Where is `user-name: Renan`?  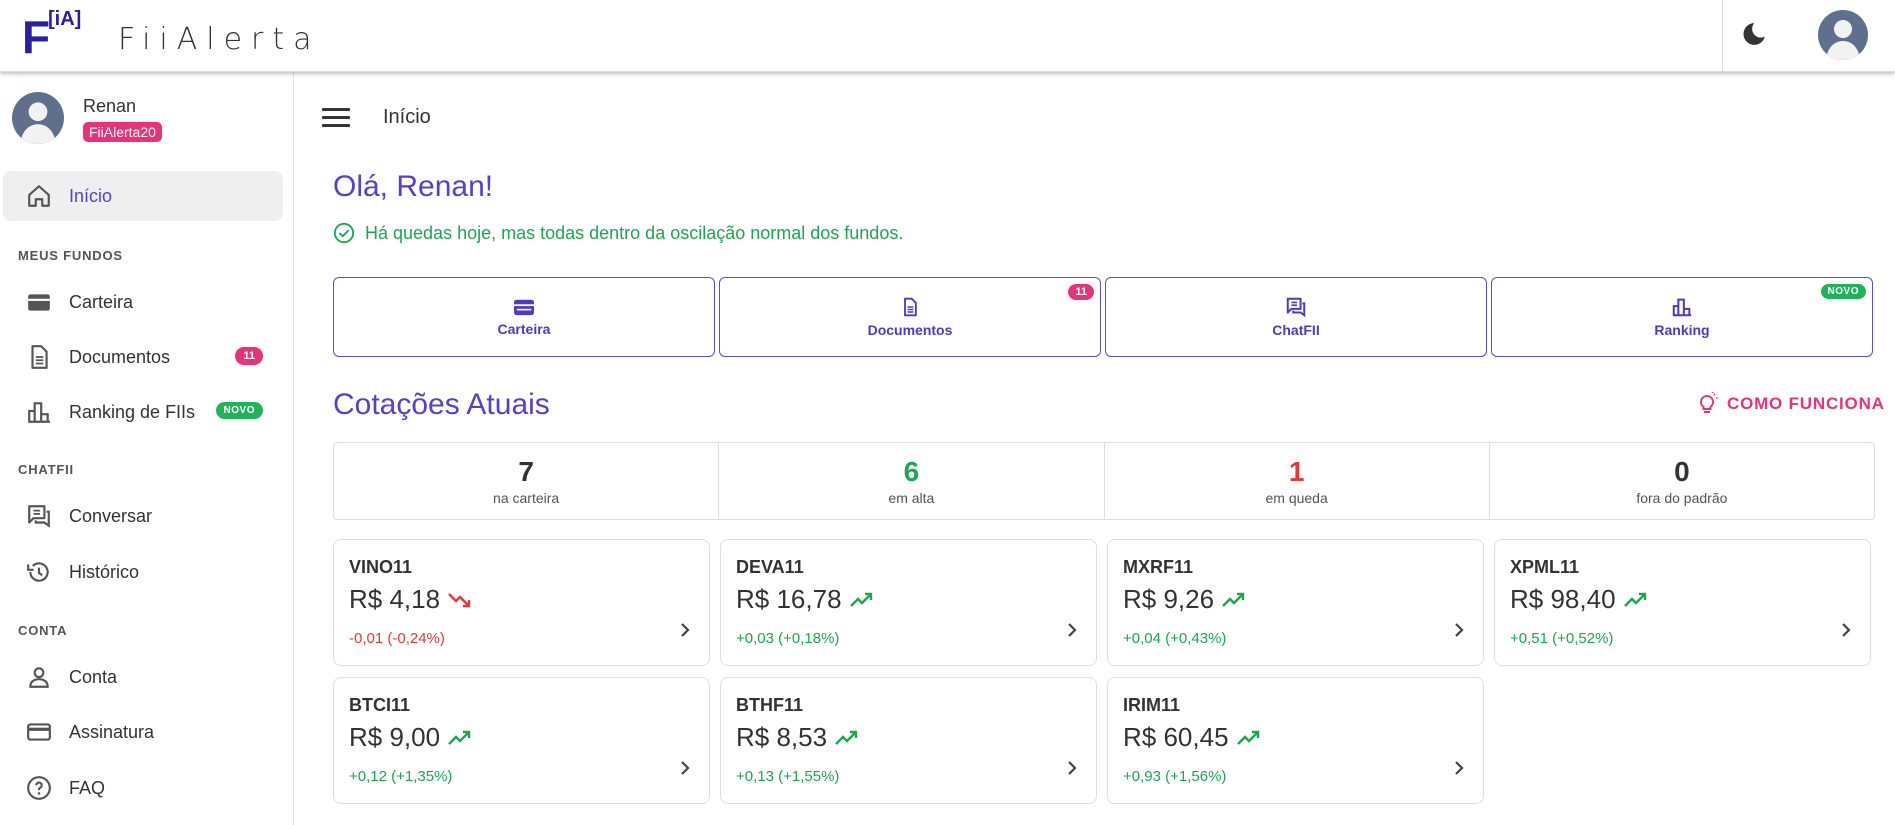 user-name: Renan is located at coordinates (110, 106).